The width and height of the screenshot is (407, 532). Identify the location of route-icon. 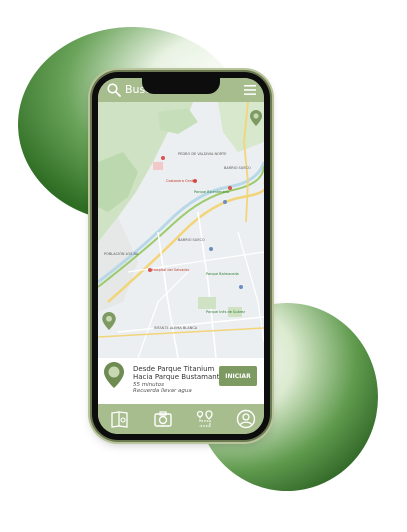
(205, 419).